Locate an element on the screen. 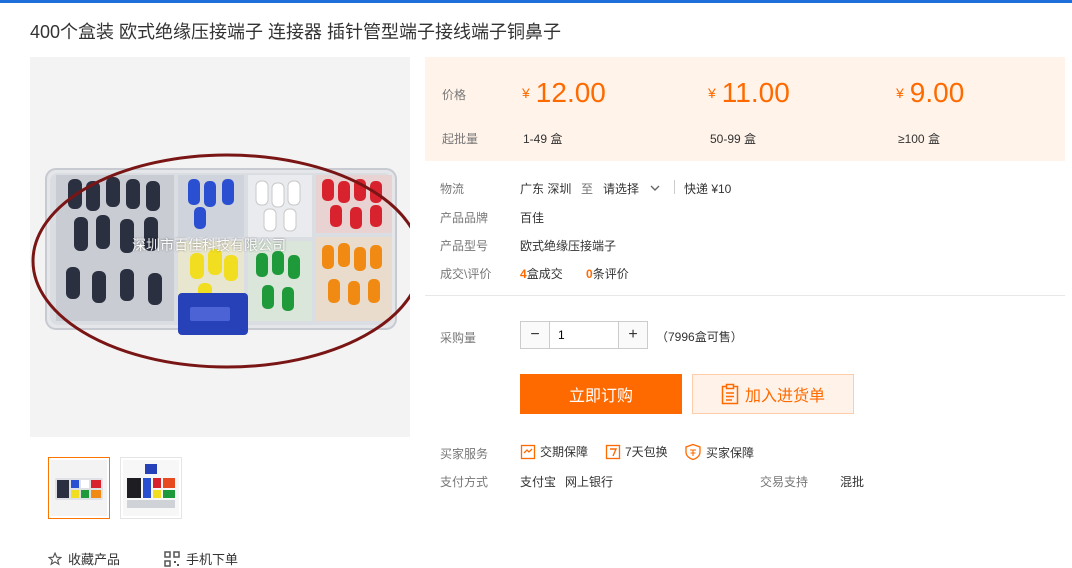  buy-now-button: 立即订购 is located at coordinates (601, 394).